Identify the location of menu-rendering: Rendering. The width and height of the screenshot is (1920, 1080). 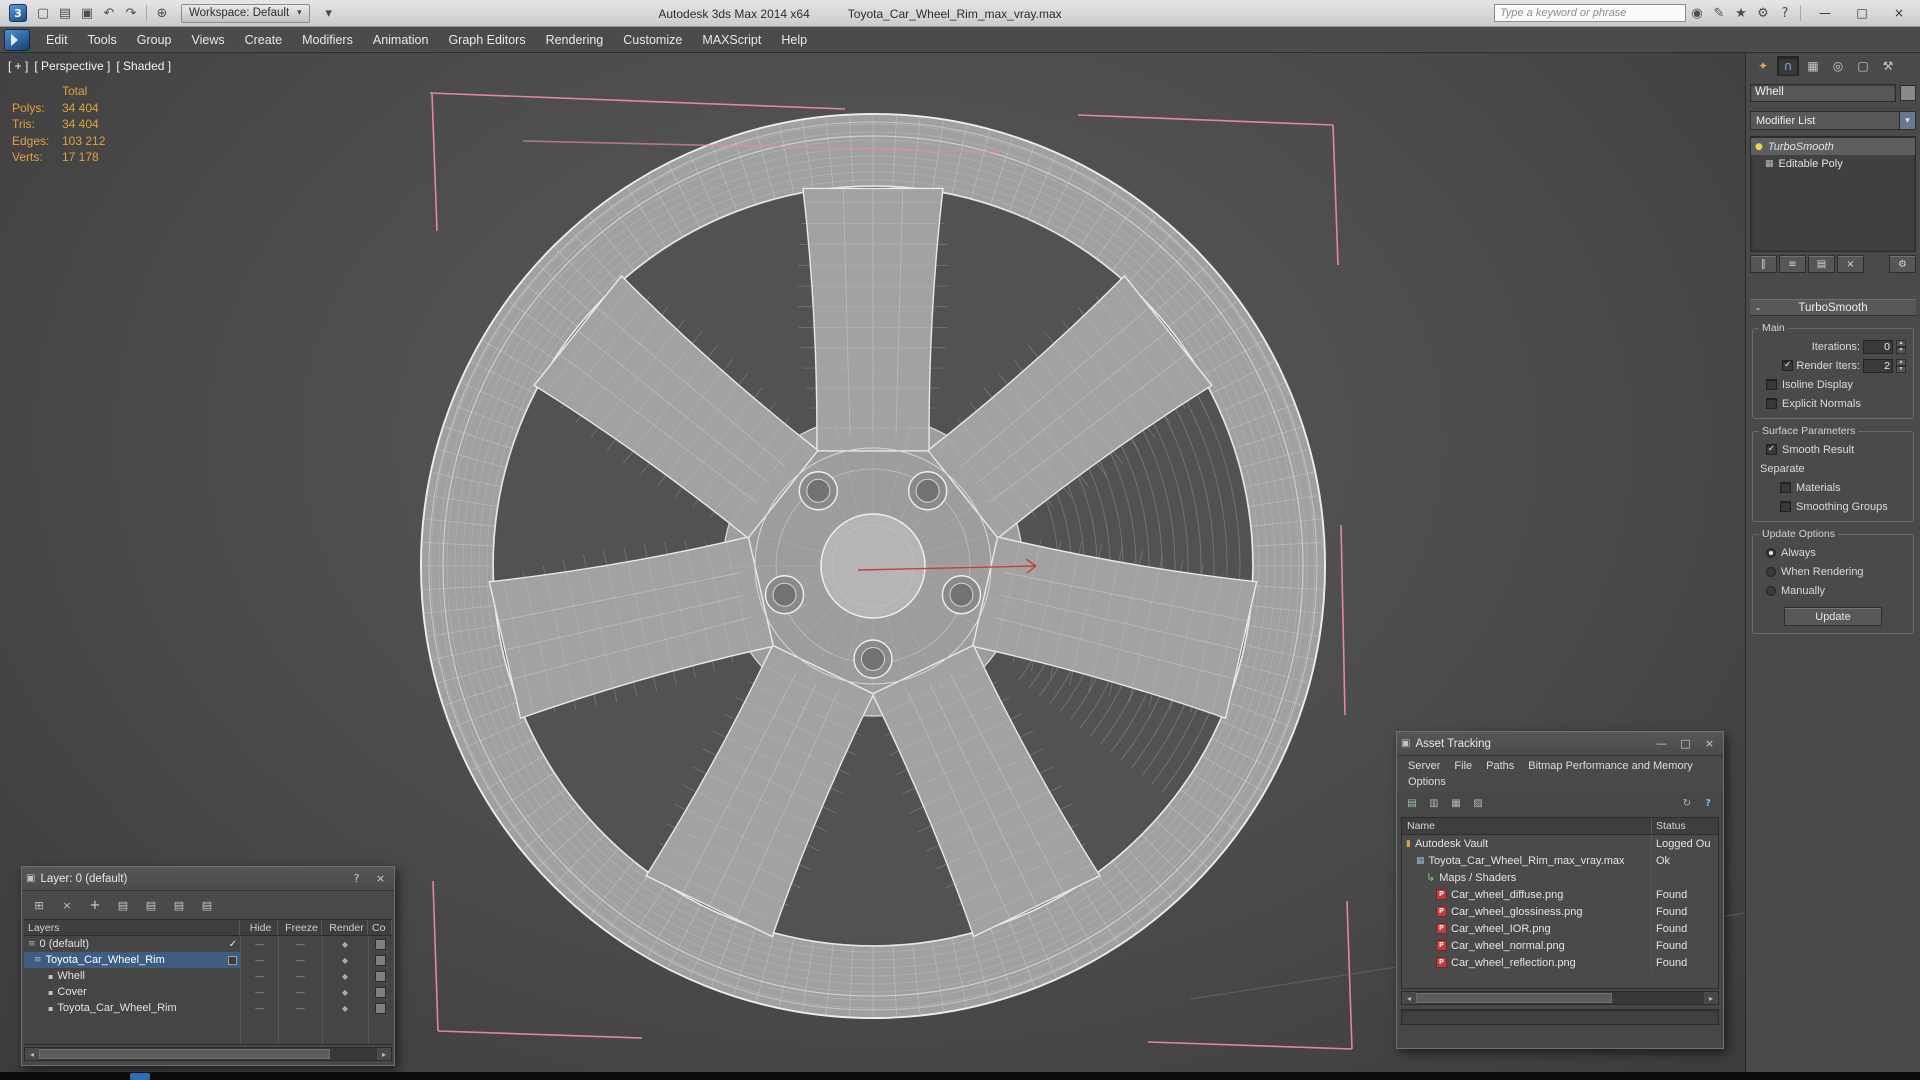
(575, 39).